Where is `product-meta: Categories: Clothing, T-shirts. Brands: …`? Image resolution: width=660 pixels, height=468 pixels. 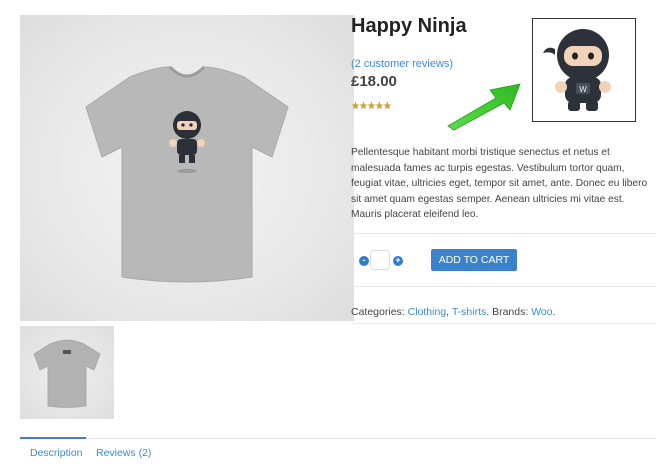
product-meta: Categories: Clothing, T-shirts. Brands: … is located at coordinates (453, 312).